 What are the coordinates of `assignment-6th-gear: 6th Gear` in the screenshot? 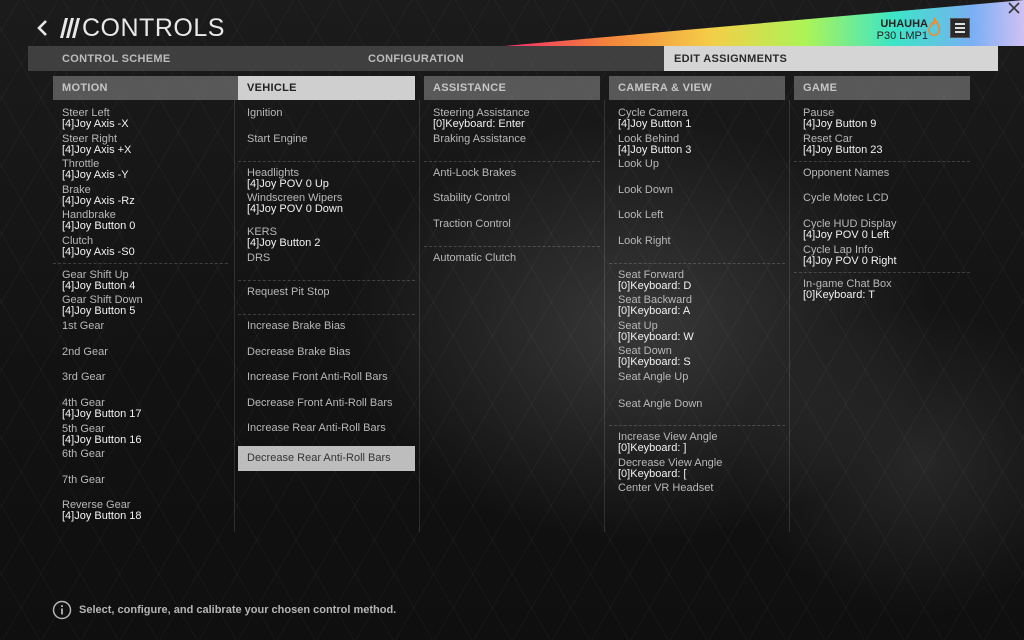 It's located at (143, 454).